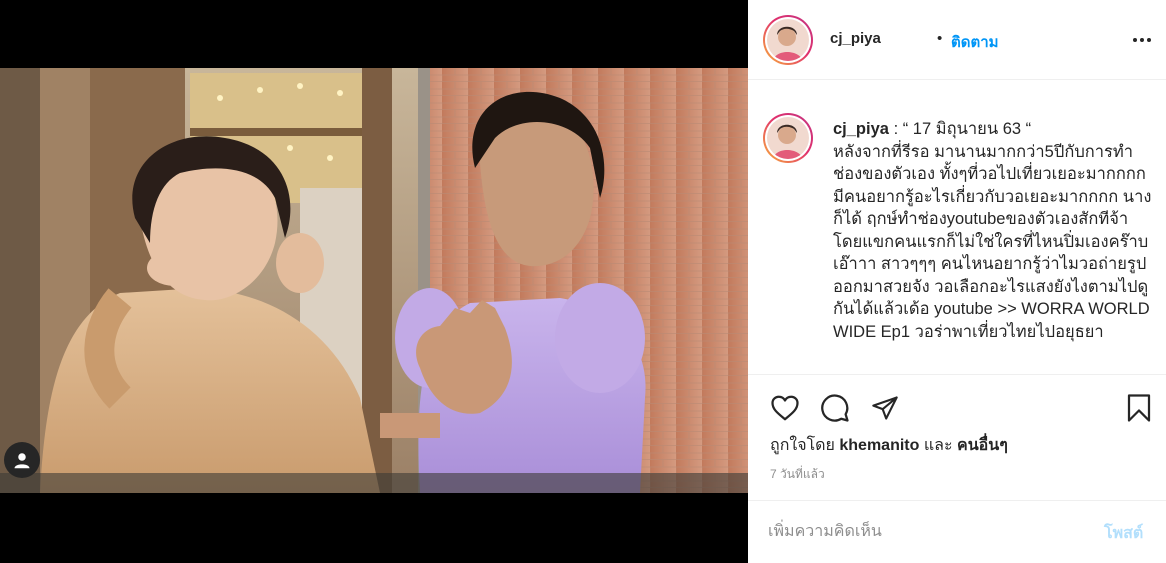 The image size is (1166, 563). I want to click on paper-plane-icon, so click(885, 408).